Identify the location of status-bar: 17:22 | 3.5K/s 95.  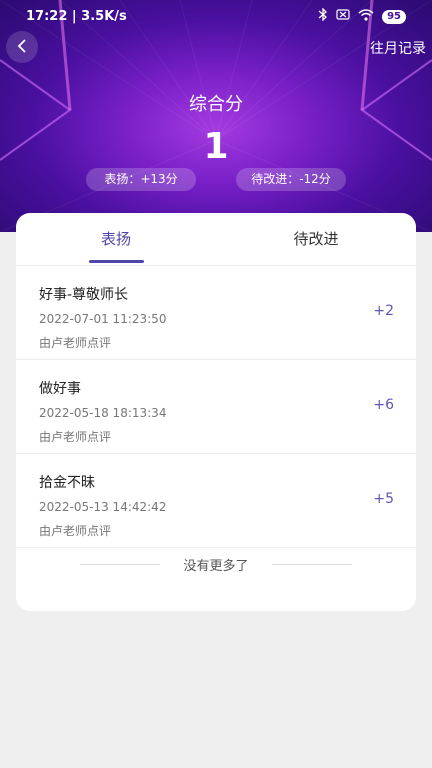
(216, 16).